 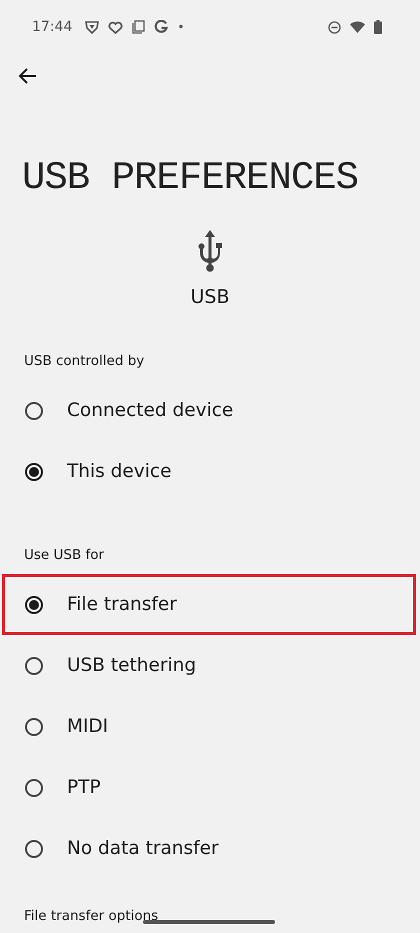 I want to click on shield-icon, so click(x=92, y=27).